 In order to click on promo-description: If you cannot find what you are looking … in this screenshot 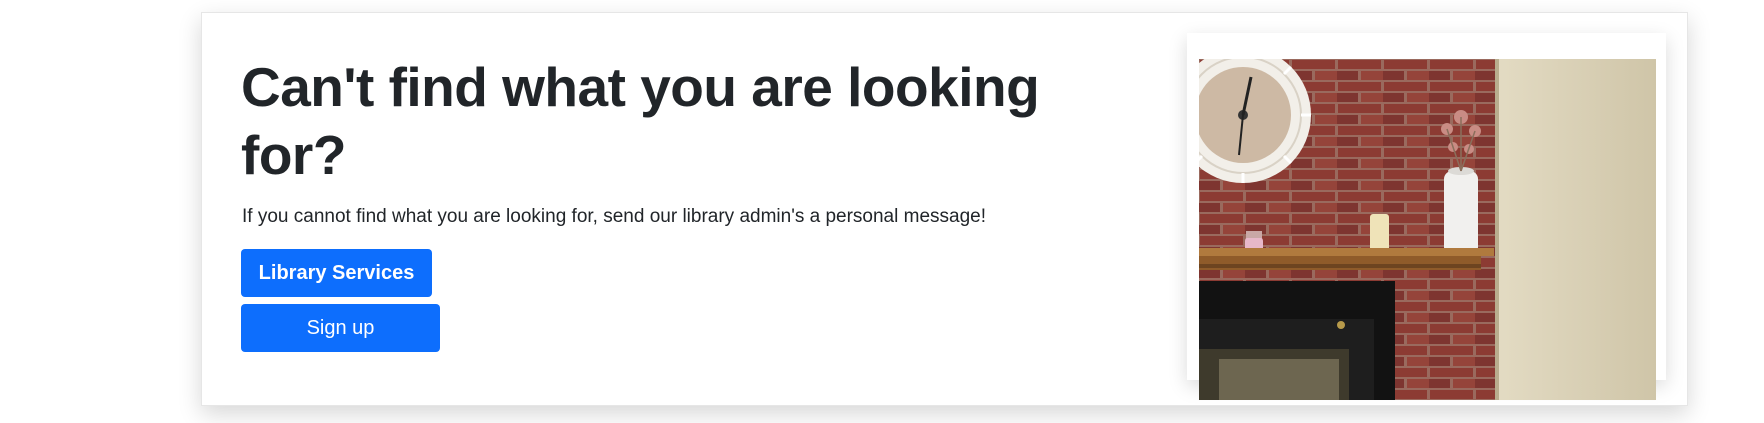, I will do `click(614, 216)`.